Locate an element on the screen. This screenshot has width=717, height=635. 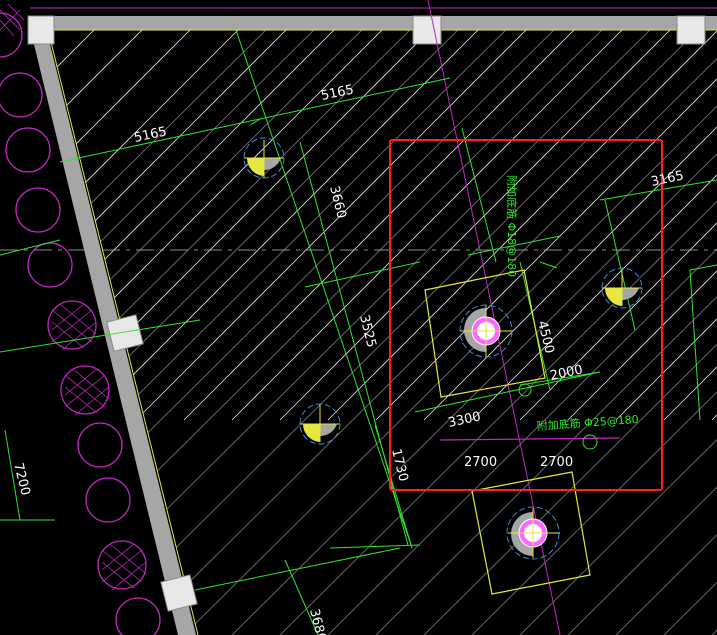
dim-2700-right: 2700 is located at coordinates (556, 462).